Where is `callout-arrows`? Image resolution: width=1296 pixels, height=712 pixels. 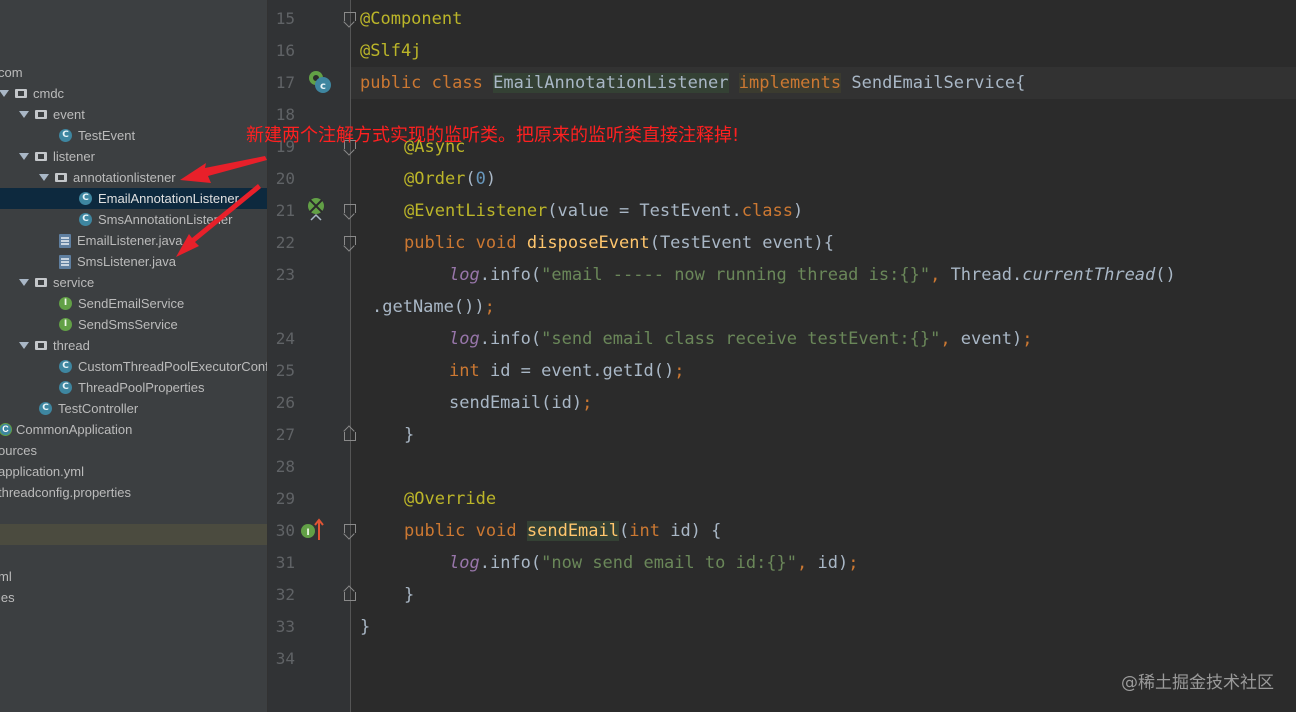
callout-arrows is located at coordinates (221, 206).